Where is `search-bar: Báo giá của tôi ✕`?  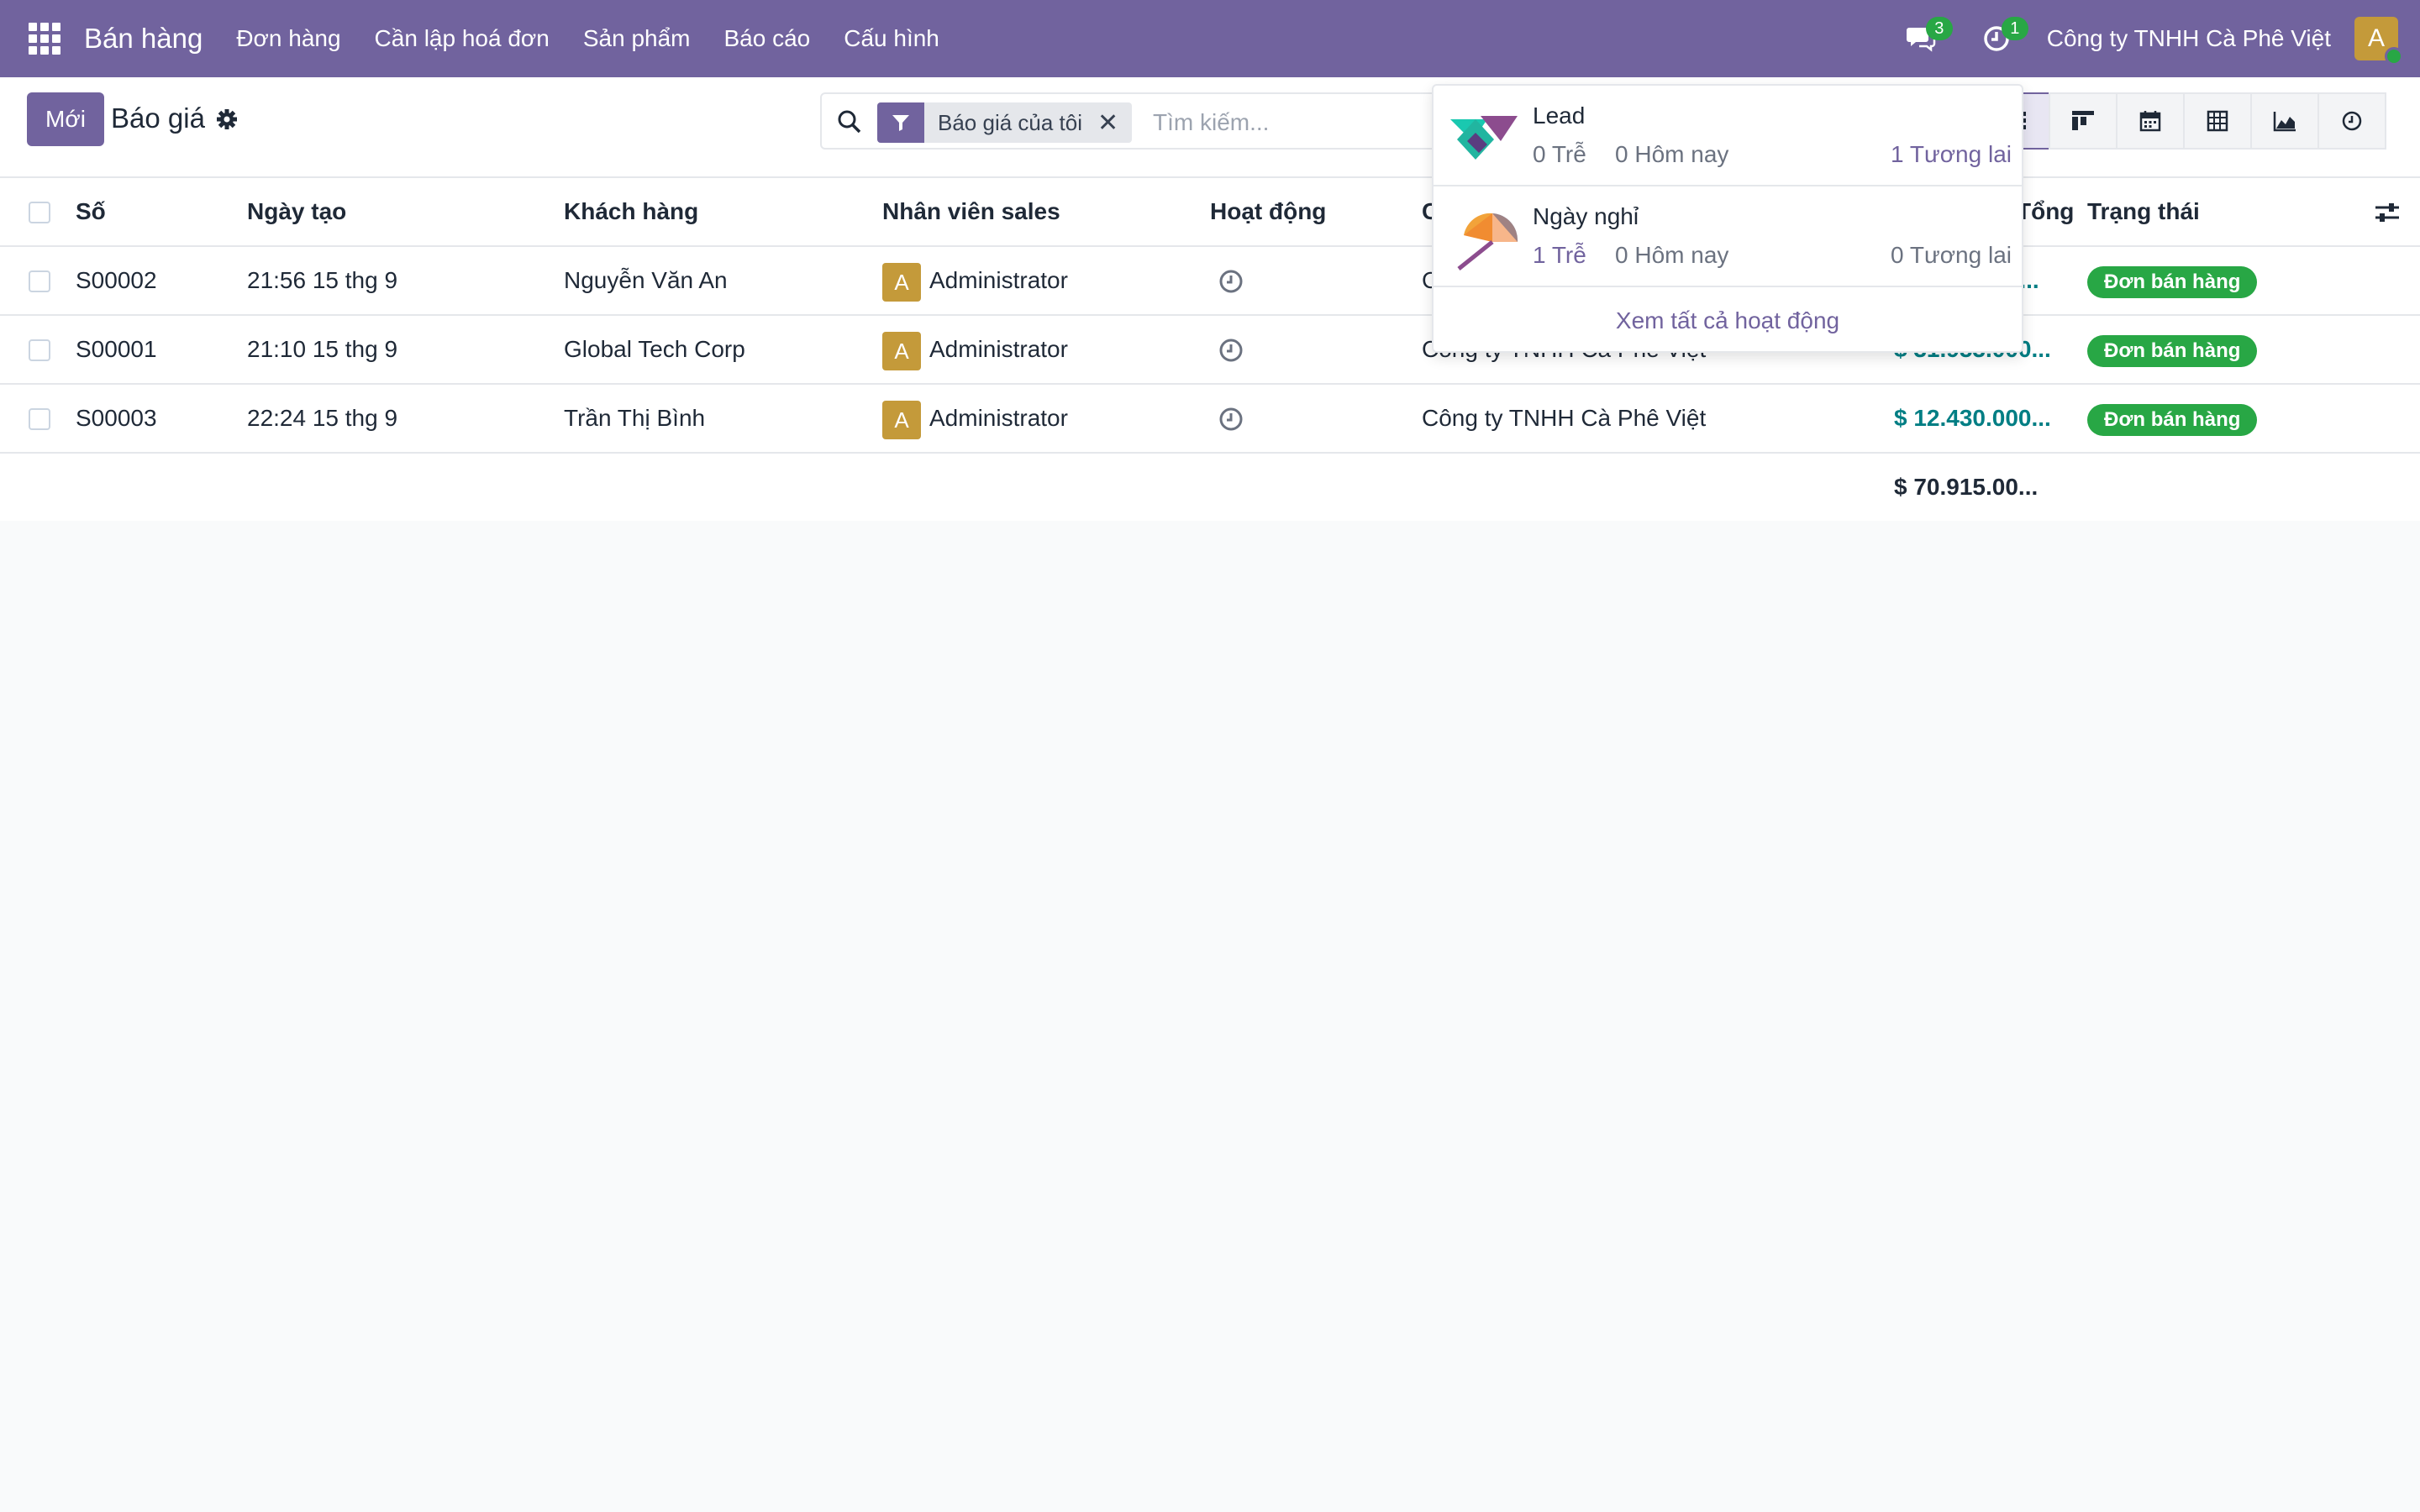 search-bar: Báo giá của tôi ✕ is located at coordinates (1131, 121).